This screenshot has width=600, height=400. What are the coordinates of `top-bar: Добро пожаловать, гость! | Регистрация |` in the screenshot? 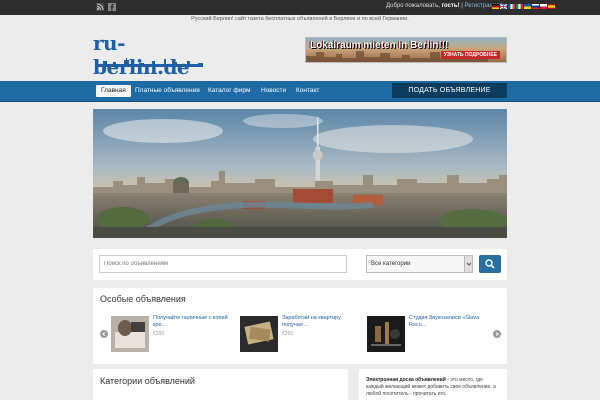 It's located at (300, 7).